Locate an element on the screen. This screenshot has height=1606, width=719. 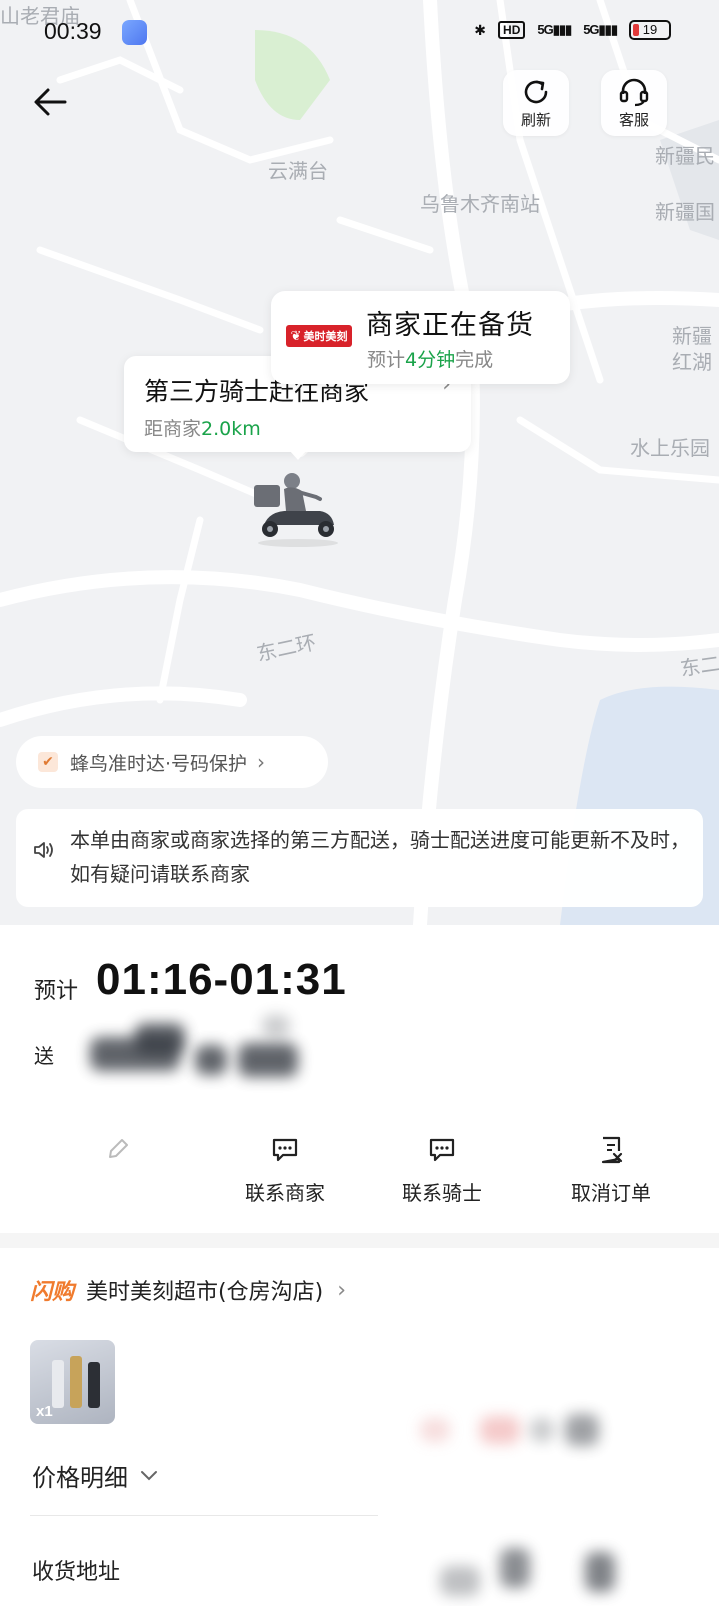
send-label: 送 is located at coordinates (44, 1056).